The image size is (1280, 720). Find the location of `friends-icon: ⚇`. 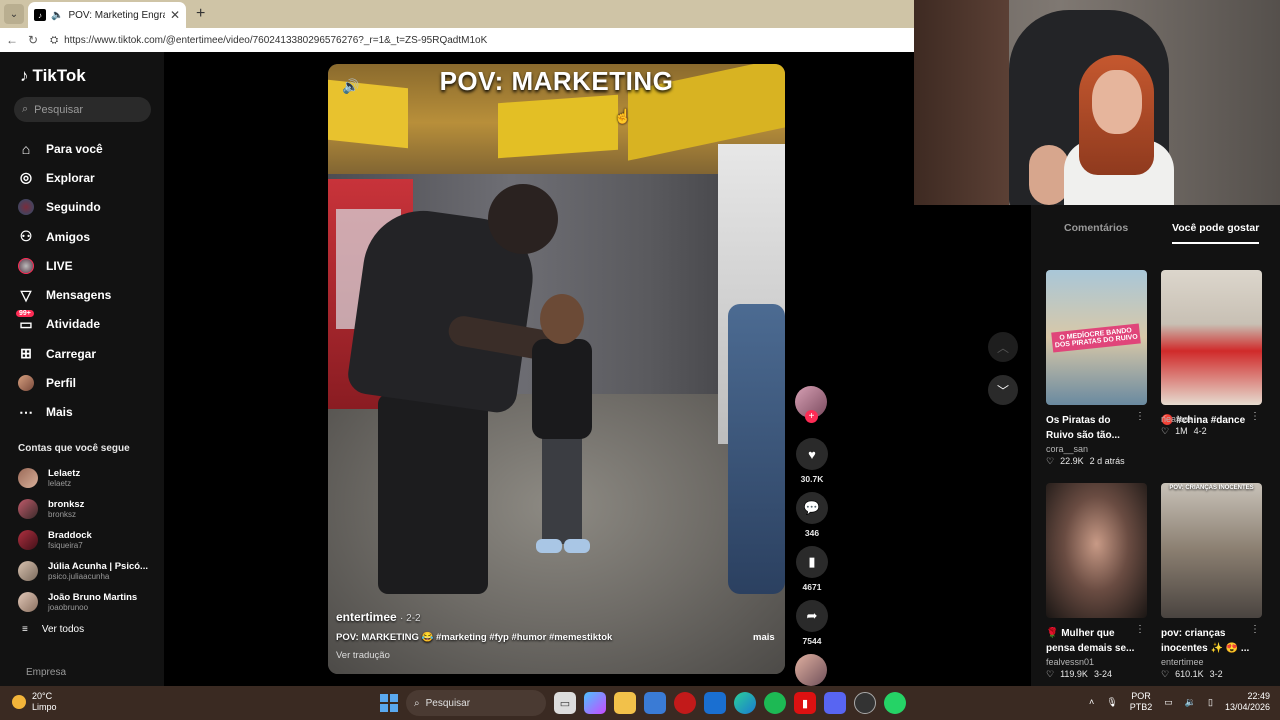

friends-icon: ⚇ is located at coordinates (26, 236).